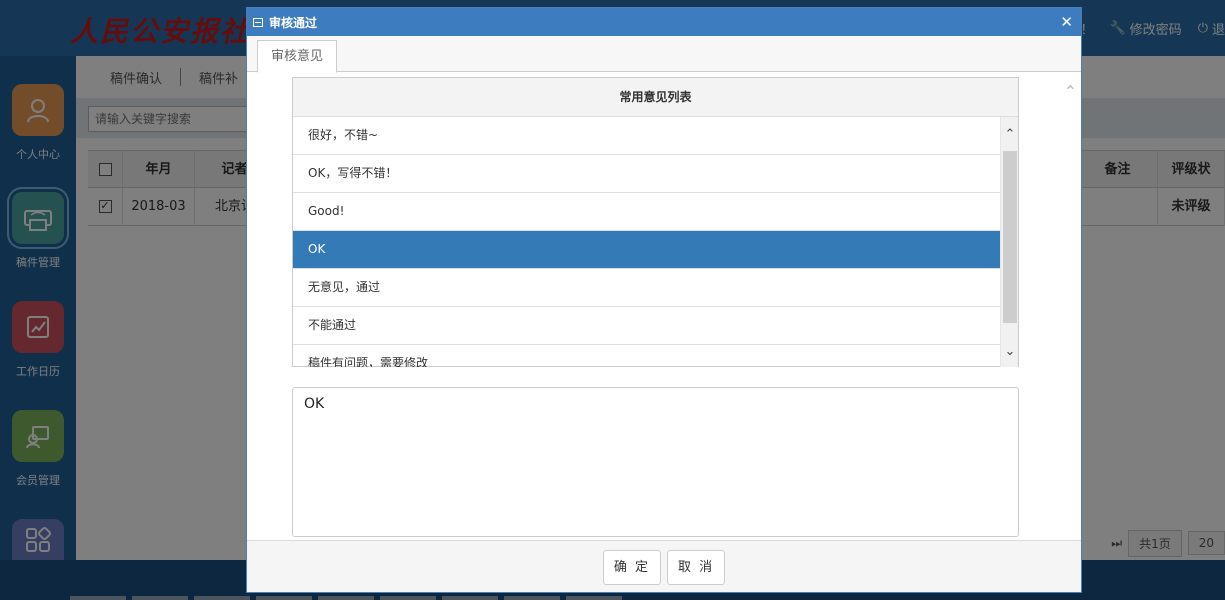 The height and width of the screenshot is (600, 1225). What do you see at coordinates (1010, 237) in the screenshot?
I see `scrollbar-thumb` at bounding box center [1010, 237].